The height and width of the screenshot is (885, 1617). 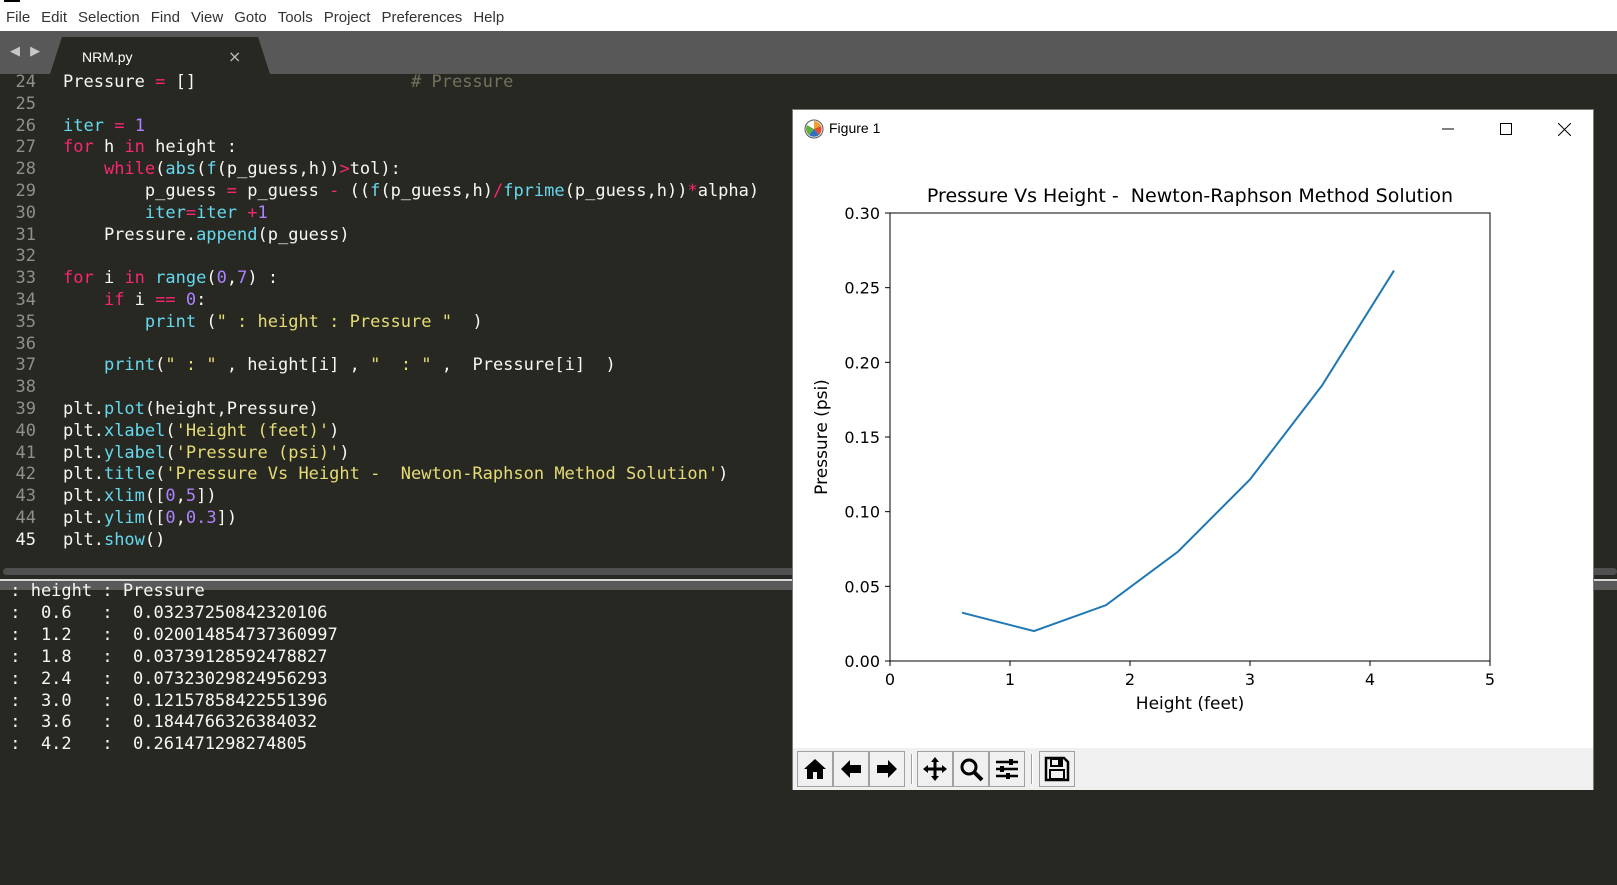 I want to click on minimize-button, so click(x=1448, y=129).